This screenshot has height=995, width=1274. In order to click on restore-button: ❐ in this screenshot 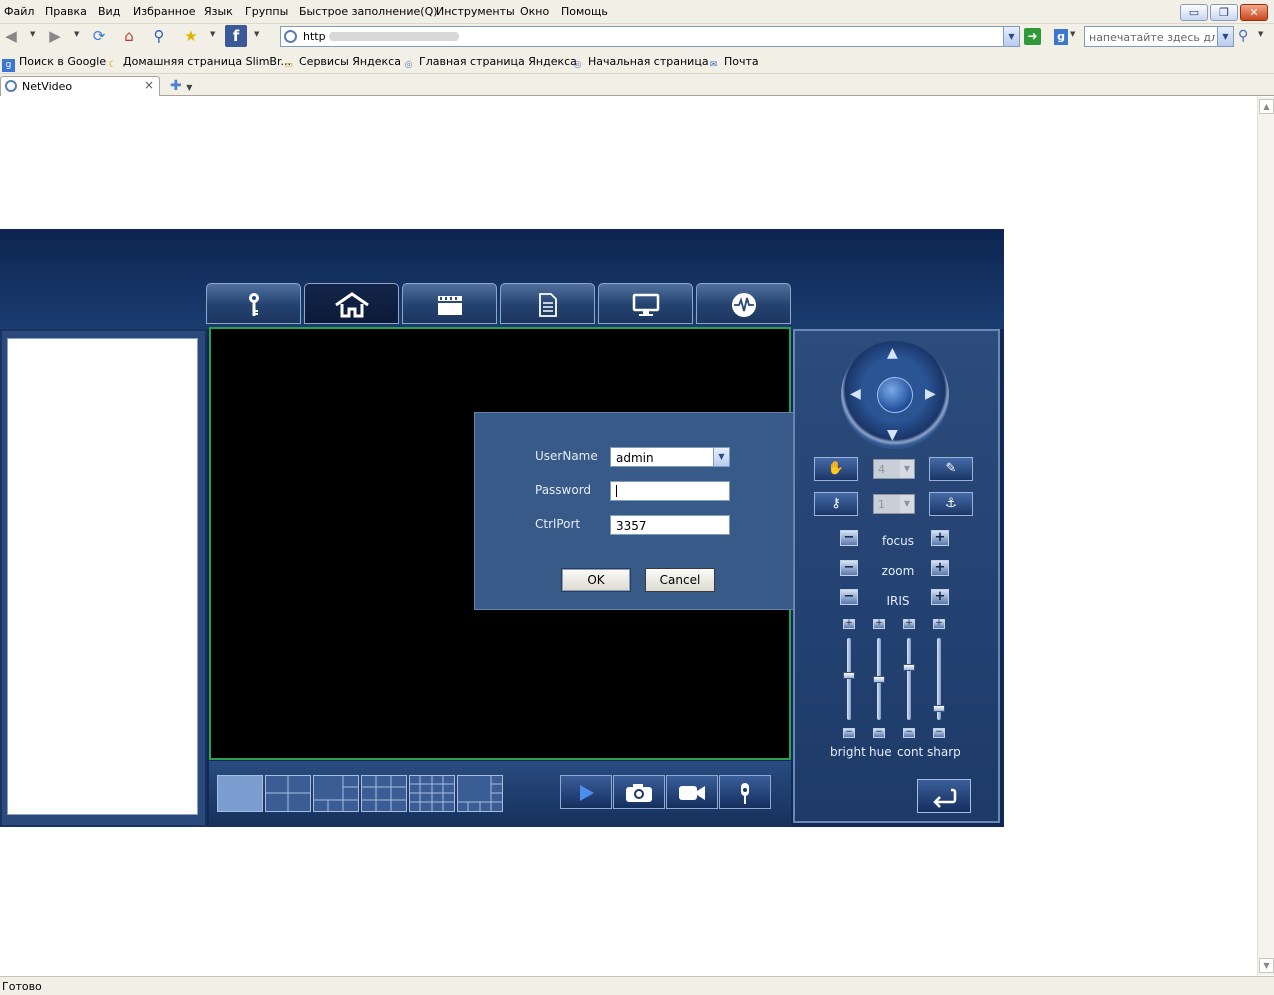, I will do `click(1224, 12)`.